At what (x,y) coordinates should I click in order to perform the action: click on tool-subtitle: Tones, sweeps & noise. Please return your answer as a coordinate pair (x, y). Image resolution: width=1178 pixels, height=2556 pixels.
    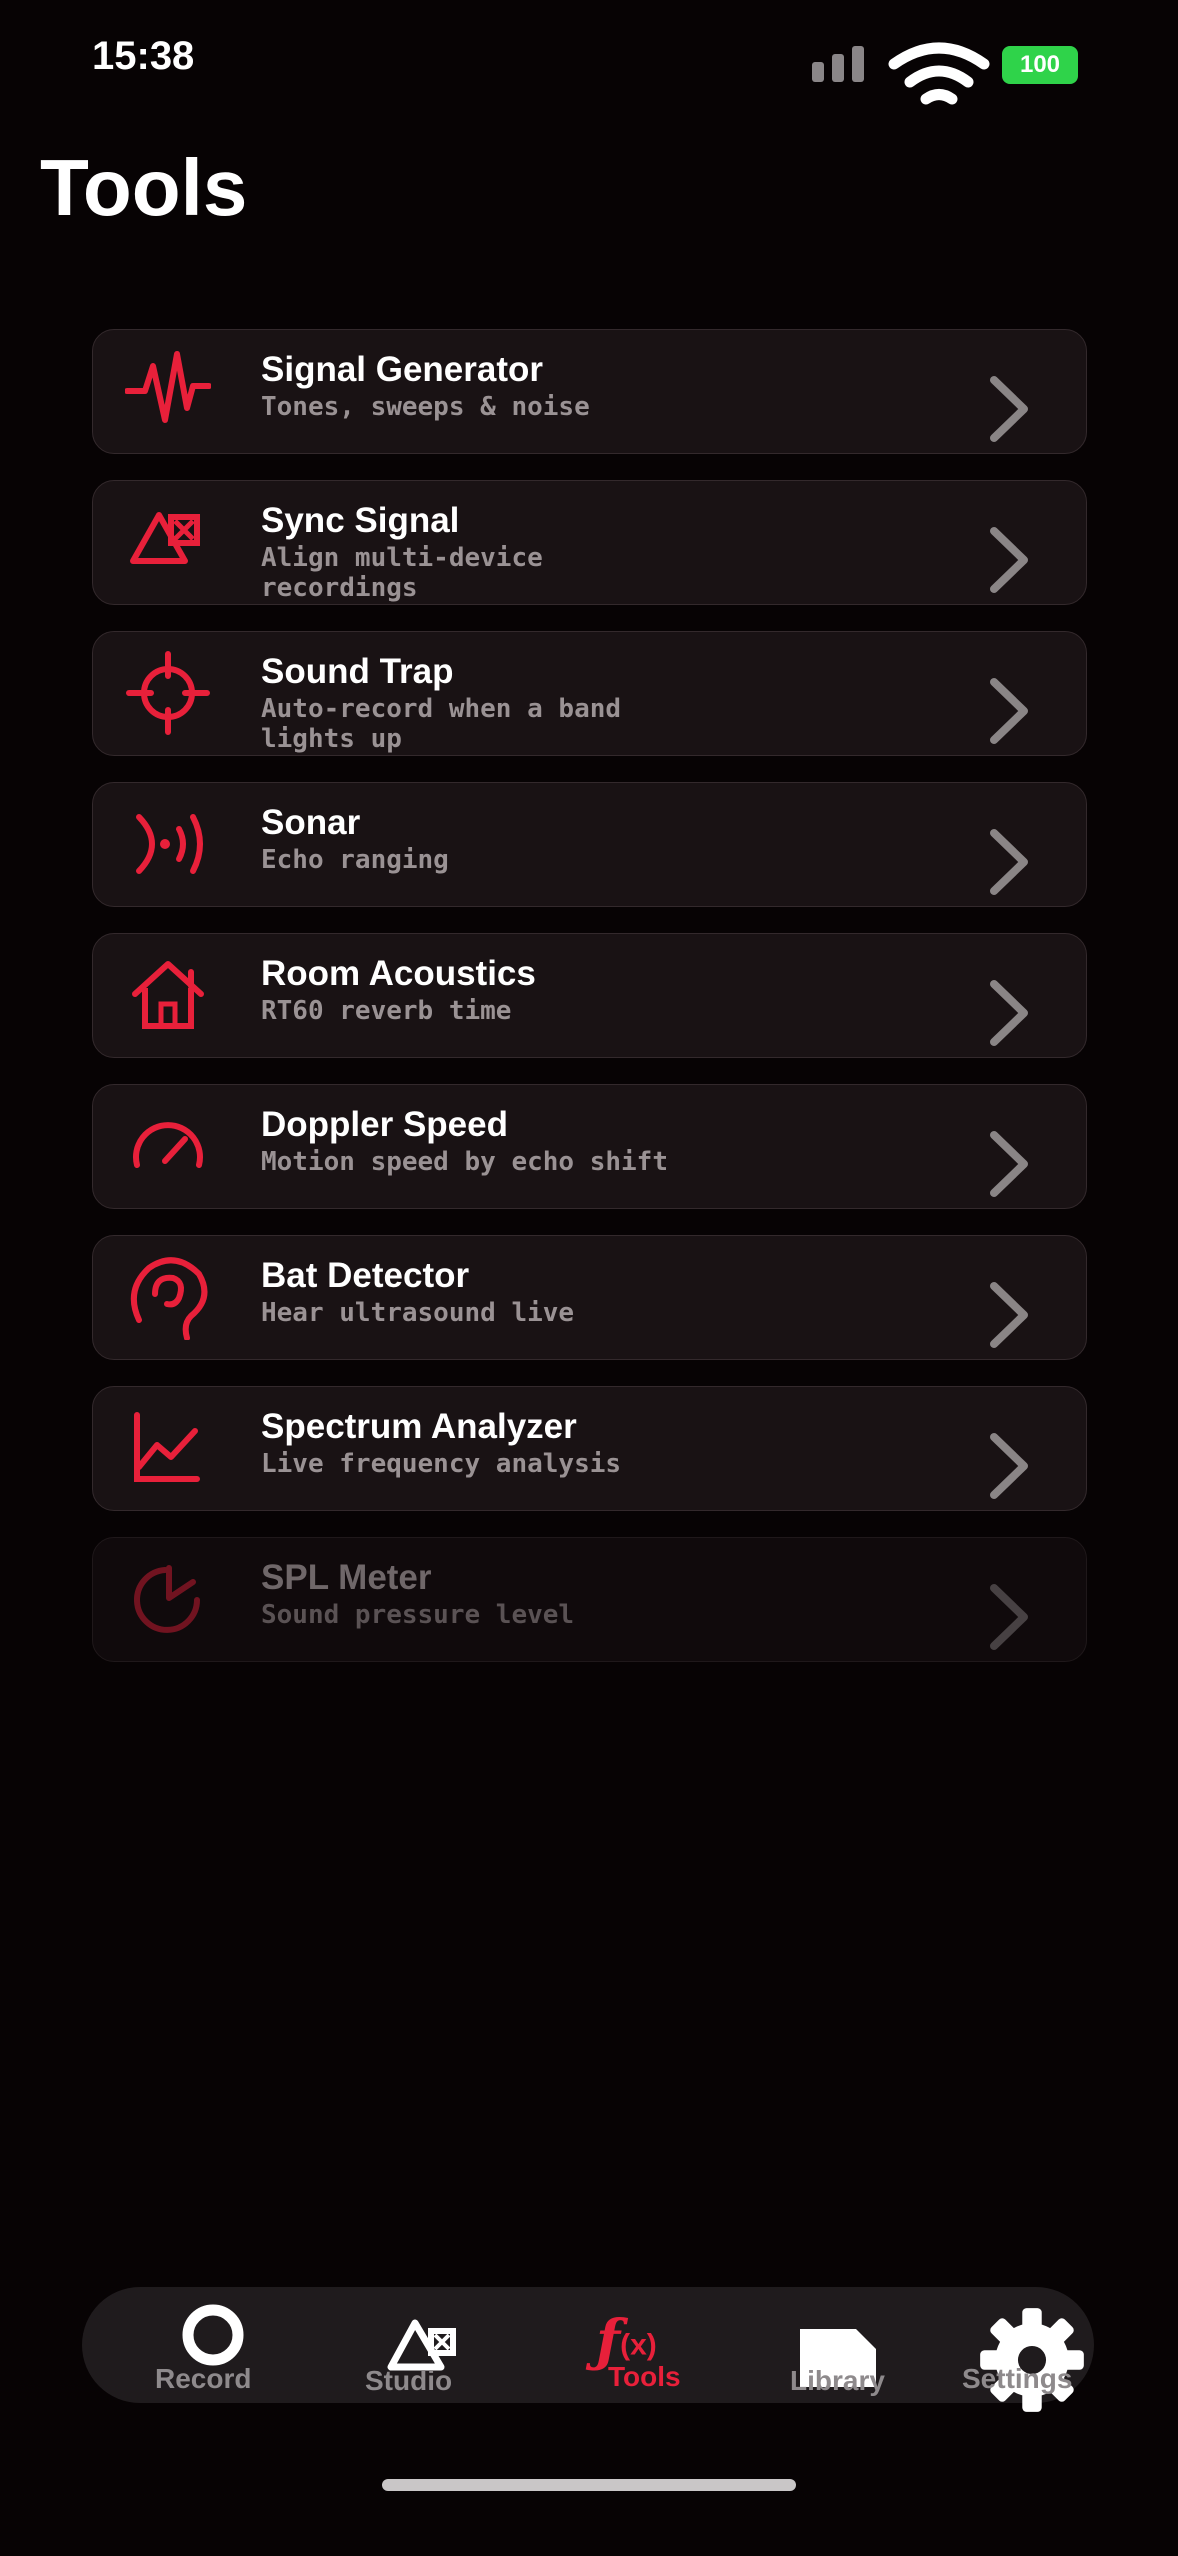
    Looking at the image, I should click on (425, 407).